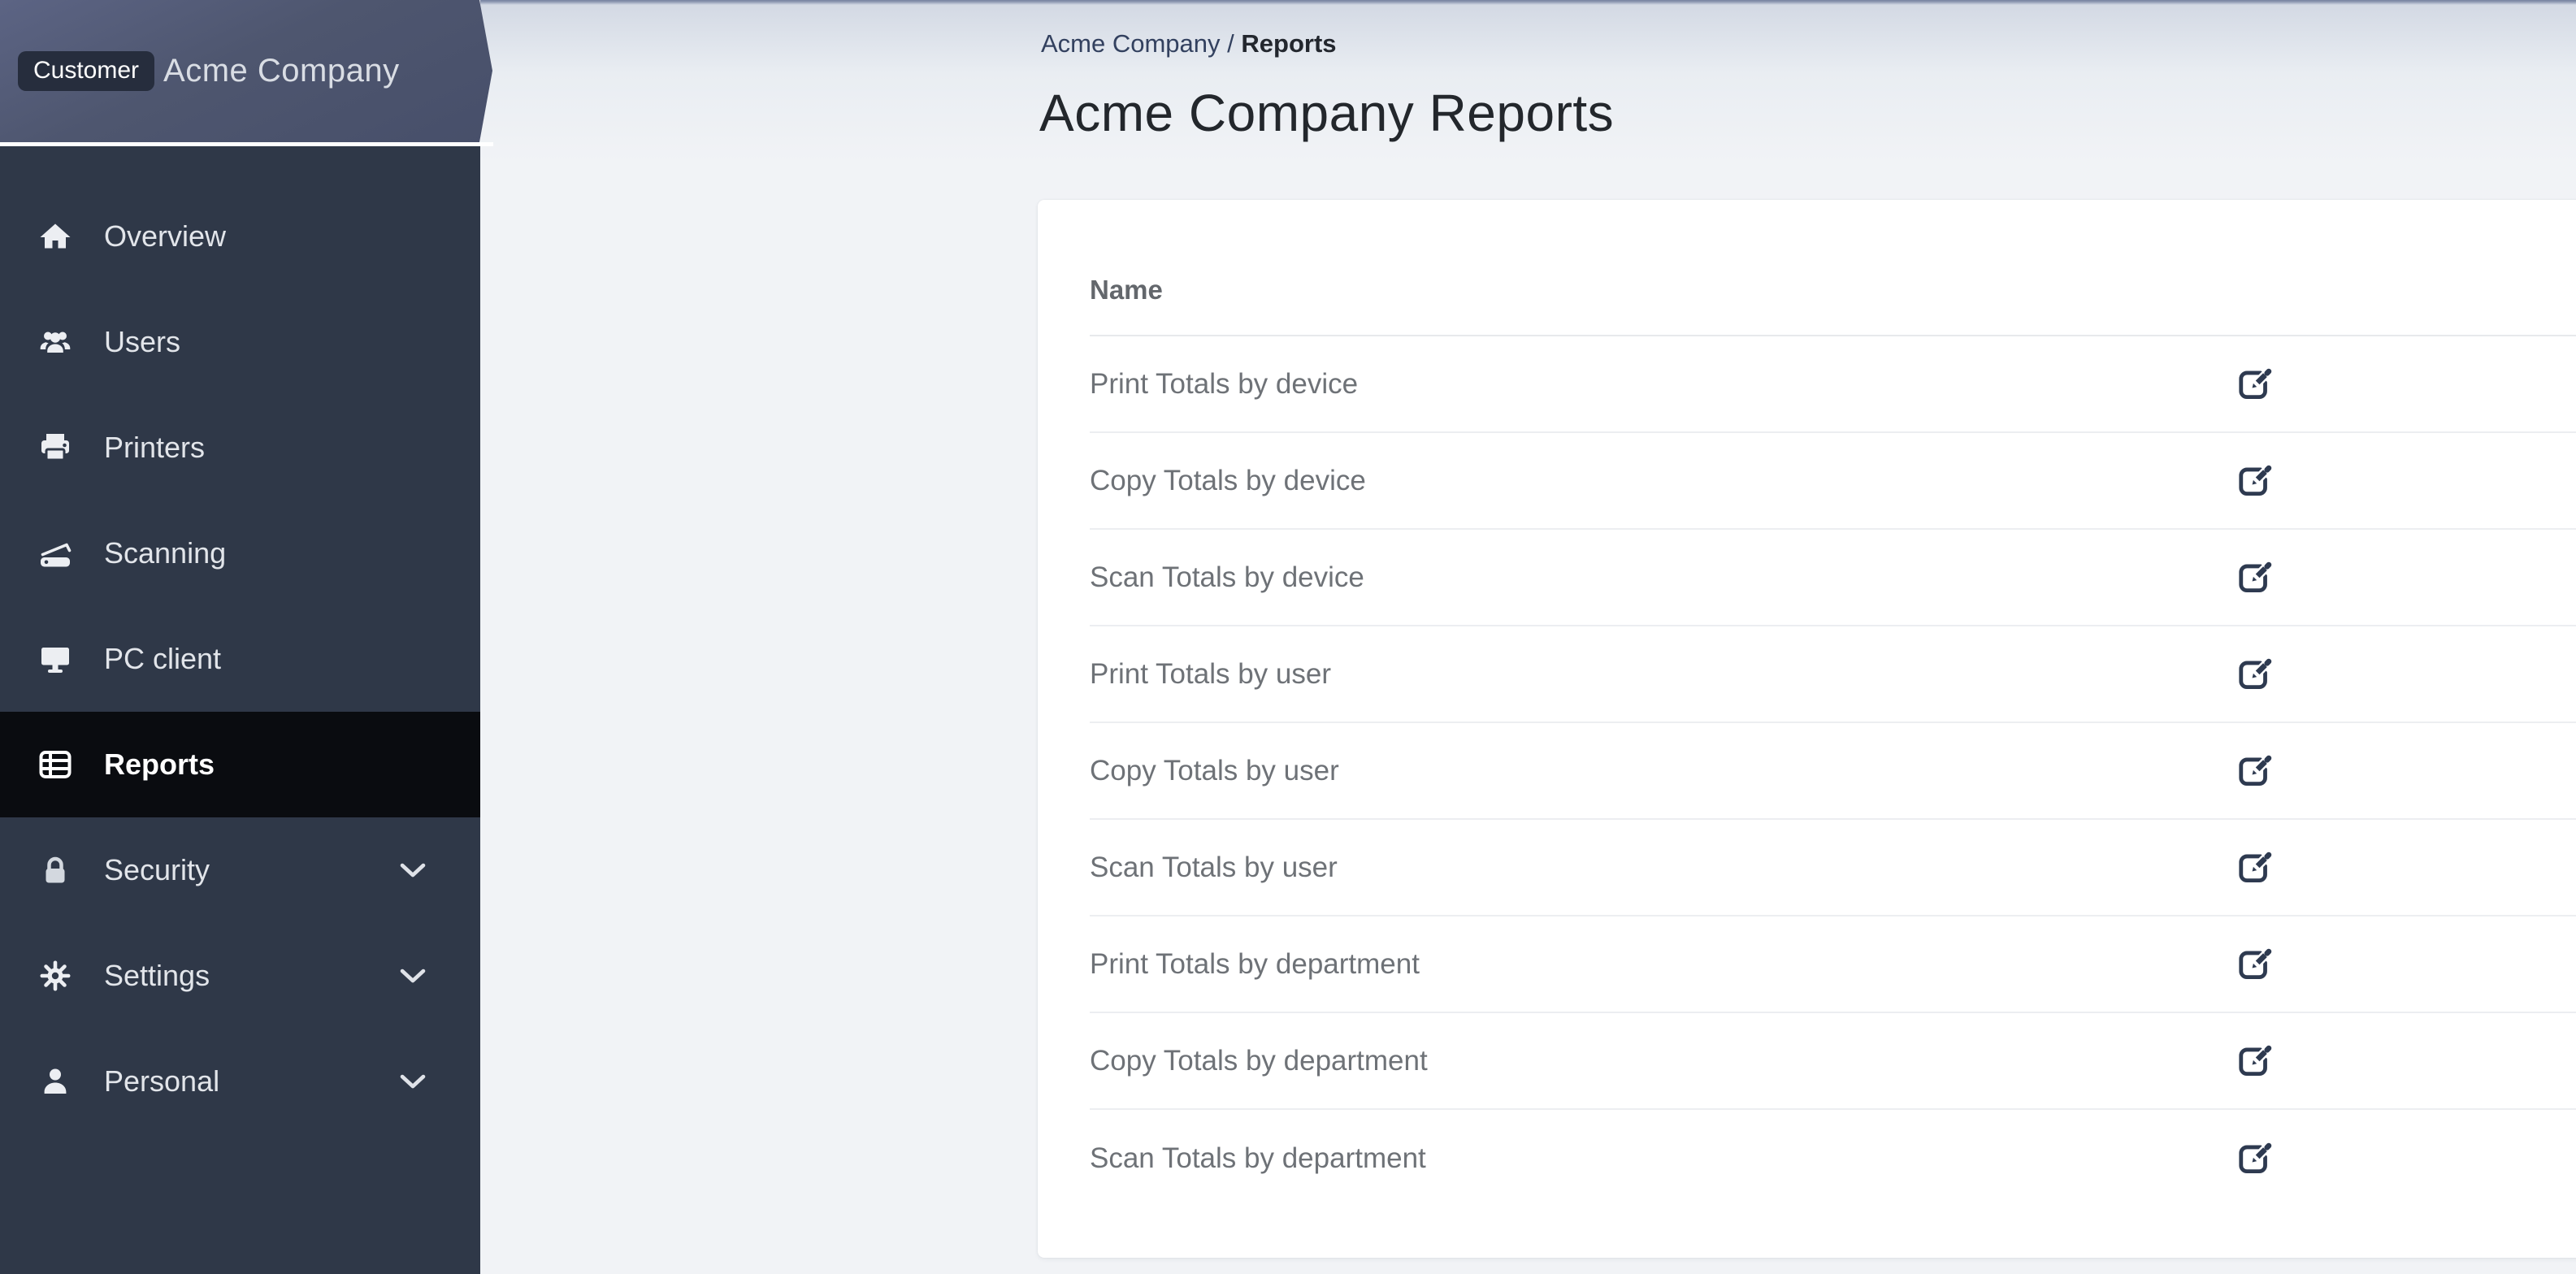  I want to click on sidebar-item-label: PC client, so click(163, 658).